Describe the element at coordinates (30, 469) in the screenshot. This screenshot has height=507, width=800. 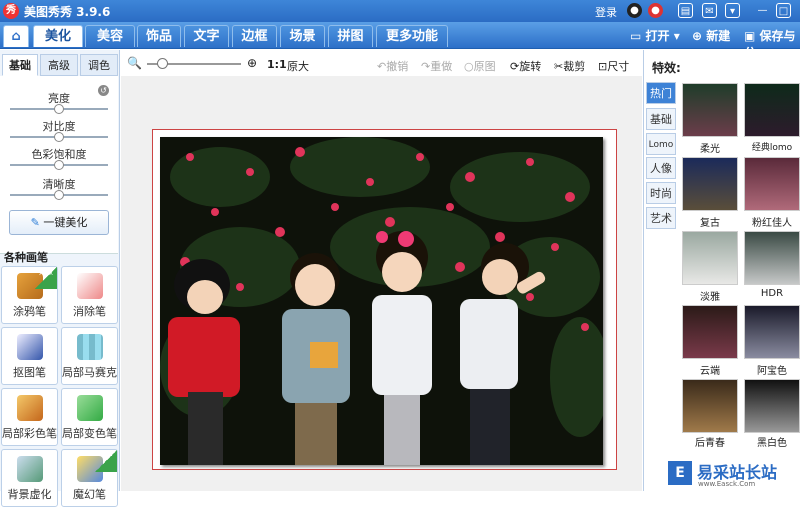
I see `blur-icon` at that location.